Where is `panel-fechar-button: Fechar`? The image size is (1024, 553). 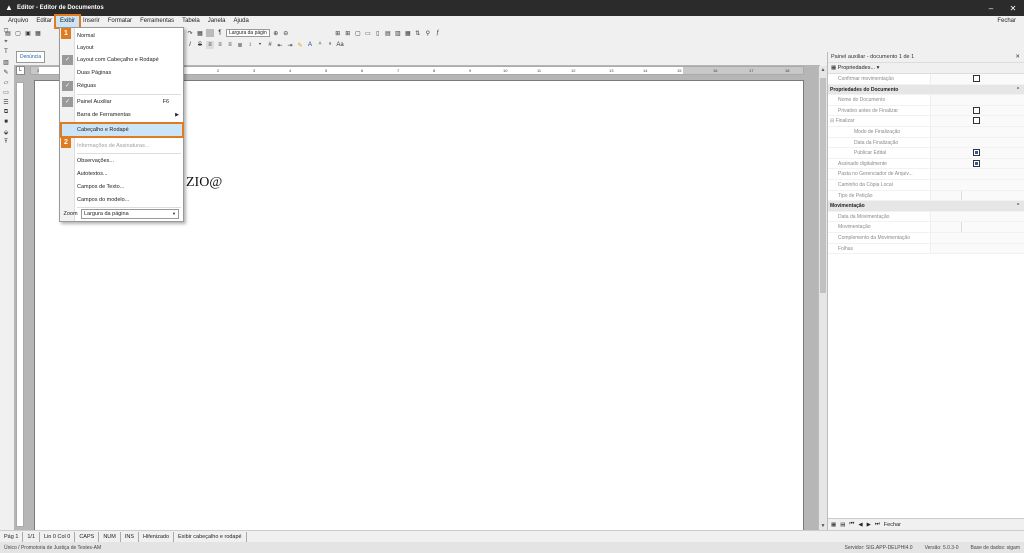
panel-fechar-button: Fechar is located at coordinates (892, 525).